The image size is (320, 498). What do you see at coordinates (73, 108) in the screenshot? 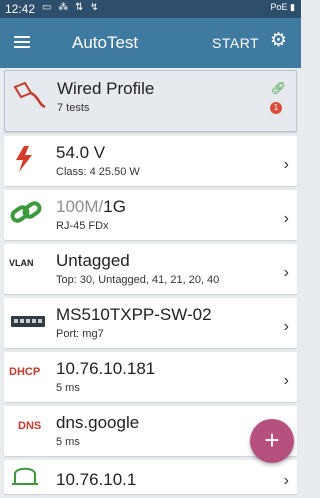
I see `profile-sub: 7 tests` at bounding box center [73, 108].